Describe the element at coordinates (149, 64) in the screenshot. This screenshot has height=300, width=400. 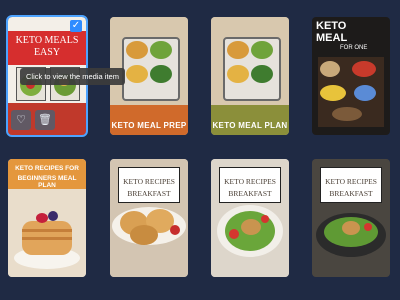
I see `meal-prep-photo` at that location.